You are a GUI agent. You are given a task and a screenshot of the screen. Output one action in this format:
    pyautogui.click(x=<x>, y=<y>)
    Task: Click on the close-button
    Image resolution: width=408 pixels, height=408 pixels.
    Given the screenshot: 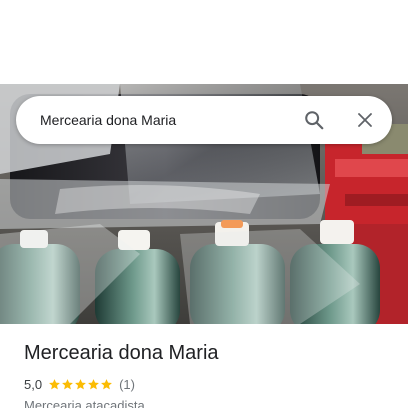 What is the action you would take?
    pyautogui.click(x=365, y=120)
    